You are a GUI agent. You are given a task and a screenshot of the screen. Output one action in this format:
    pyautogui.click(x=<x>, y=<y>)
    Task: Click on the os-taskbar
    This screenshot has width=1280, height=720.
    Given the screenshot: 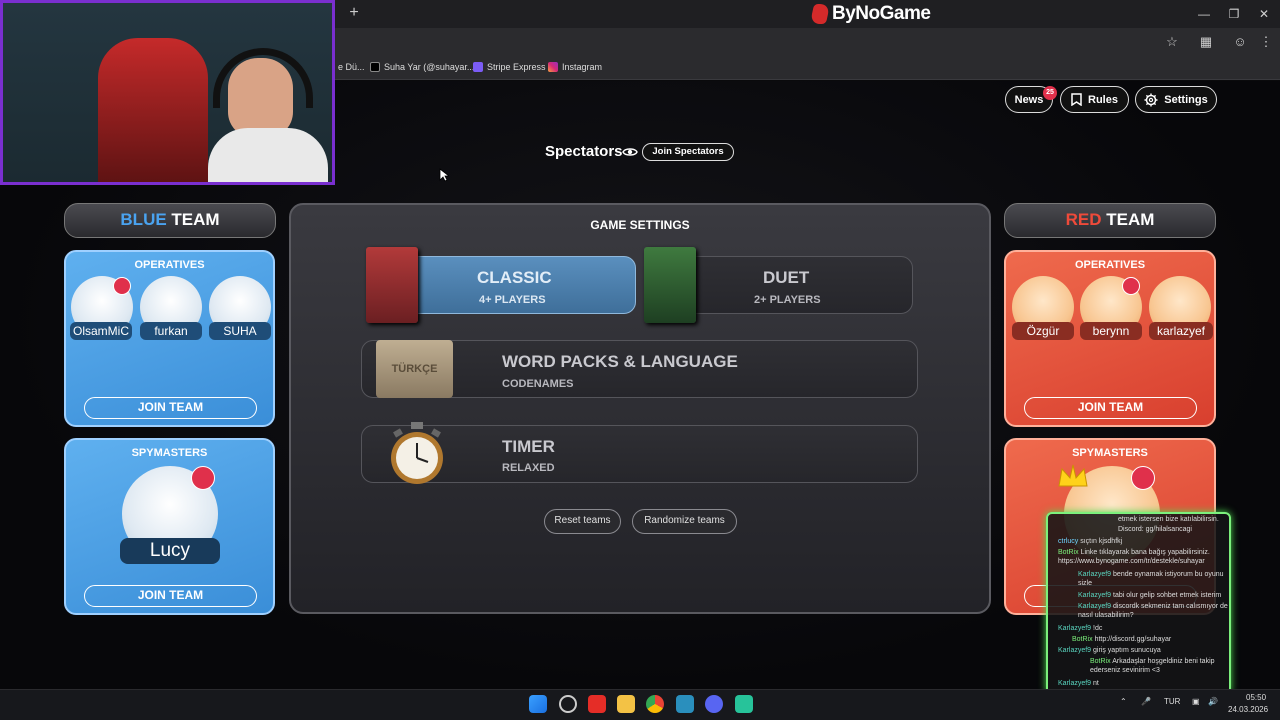 What is the action you would take?
    pyautogui.click(x=640, y=704)
    